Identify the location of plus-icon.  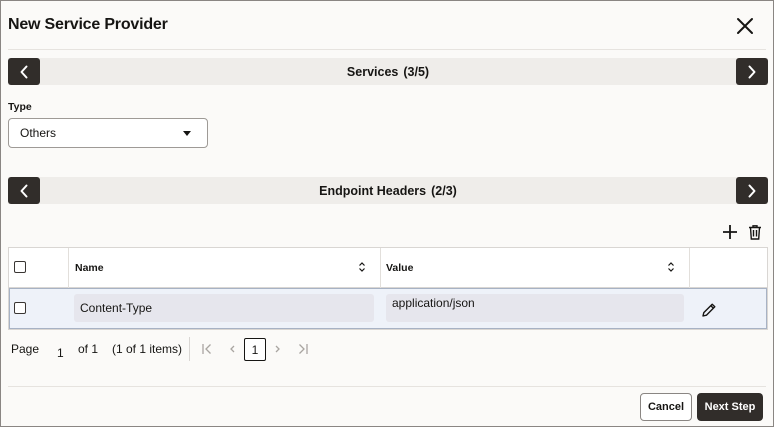
(730, 232).